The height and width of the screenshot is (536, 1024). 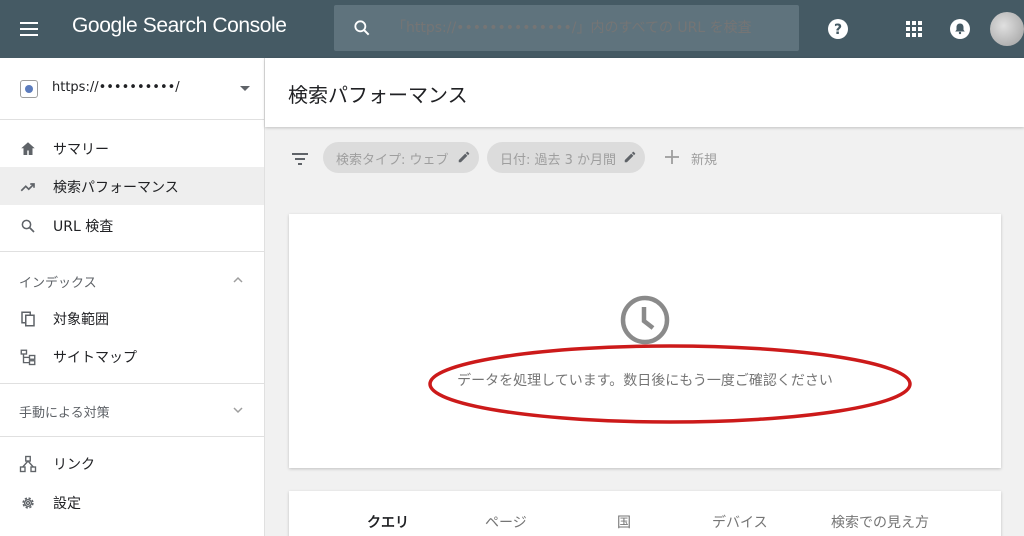 What do you see at coordinates (704, 160) in the screenshot?
I see `new-filter-label: 新規` at bounding box center [704, 160].